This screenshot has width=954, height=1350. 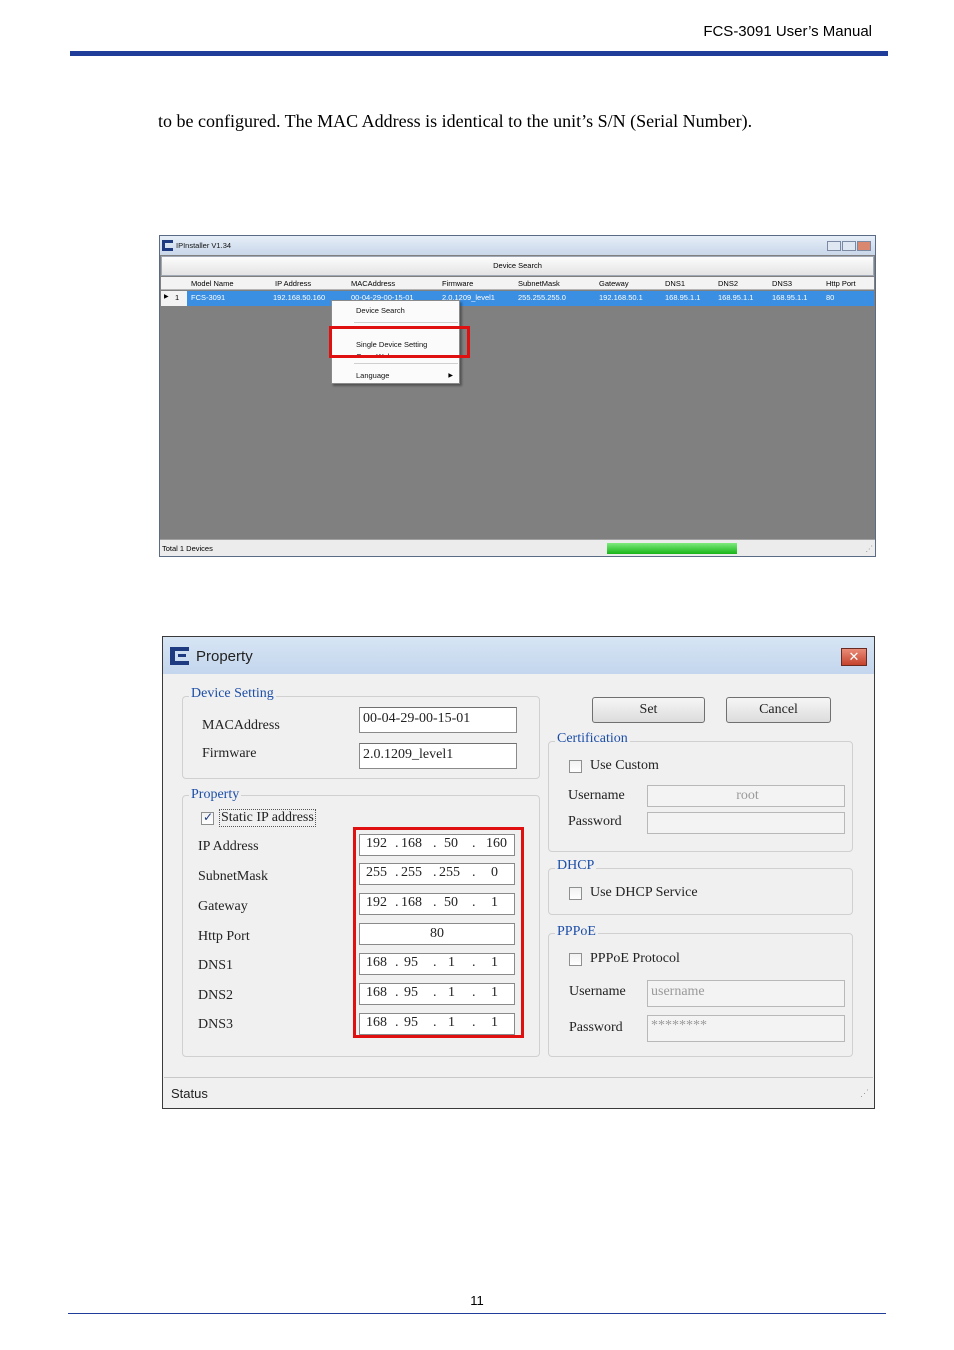 I want to click on property-title: Property, so click(x=224, y=656).